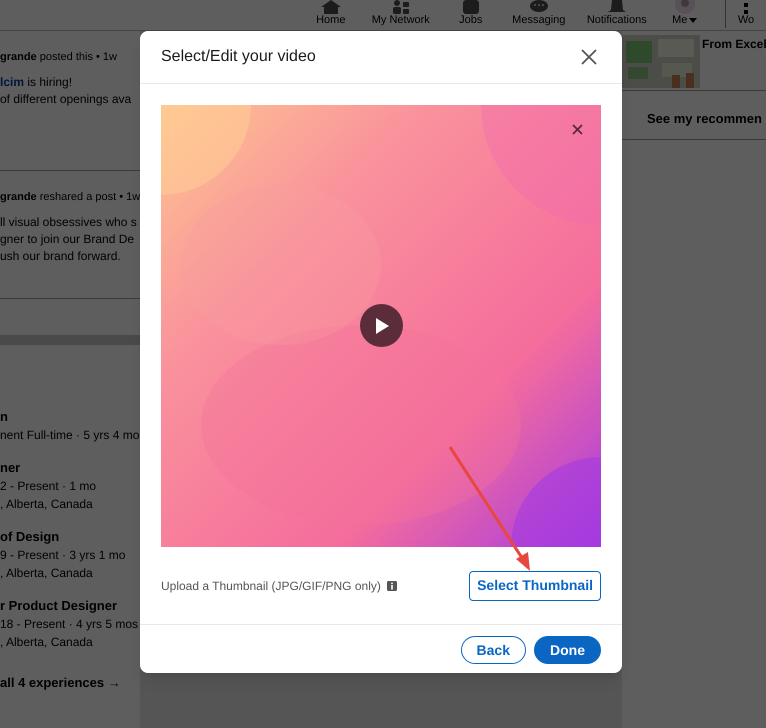  What do you see at coordinates (70, 435) in the screenshot?
I see `experience-detail: nent Full-time · 5 yrs 4 mo` at bounding box center [70, 435].